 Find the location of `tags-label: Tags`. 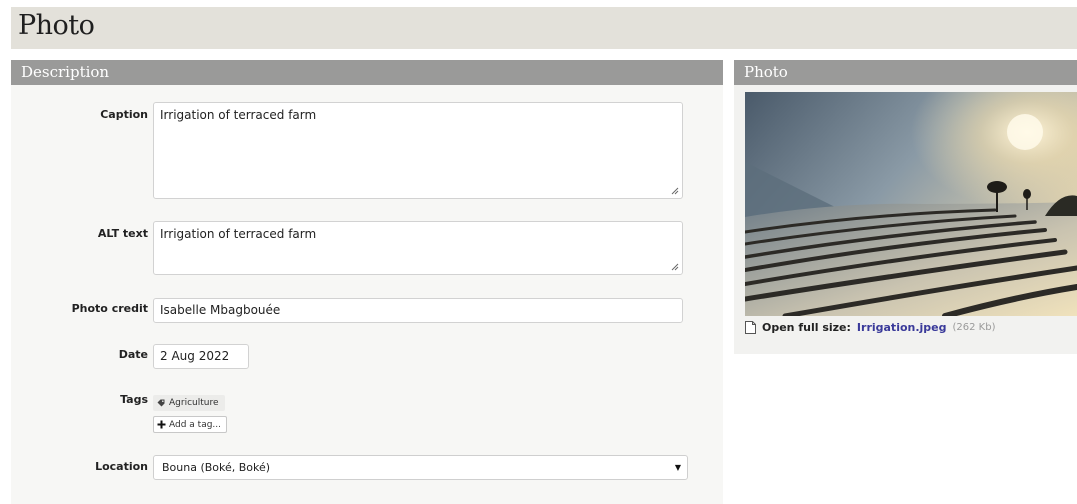

tags-label: Tags is located at coordinates (134, 399).